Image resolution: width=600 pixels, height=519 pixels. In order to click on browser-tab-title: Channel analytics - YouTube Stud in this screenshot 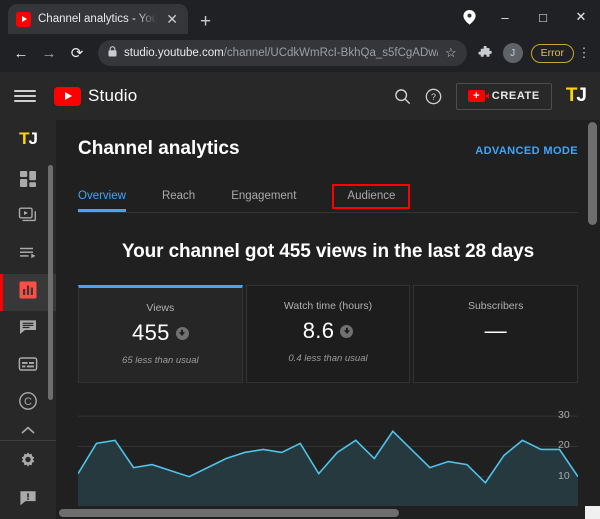, I will do `click(98, 19)`.